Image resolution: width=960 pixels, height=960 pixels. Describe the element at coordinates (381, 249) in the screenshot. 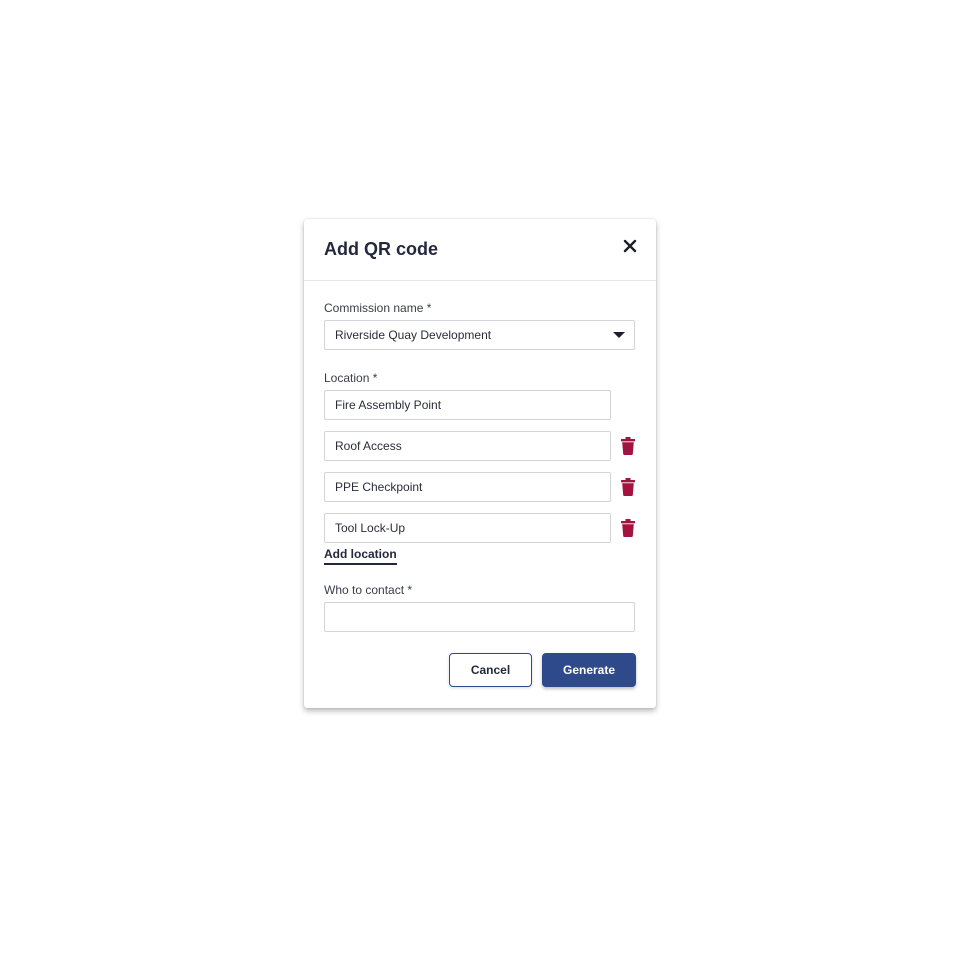

I see `dialog-title: Add QR code` at that location.